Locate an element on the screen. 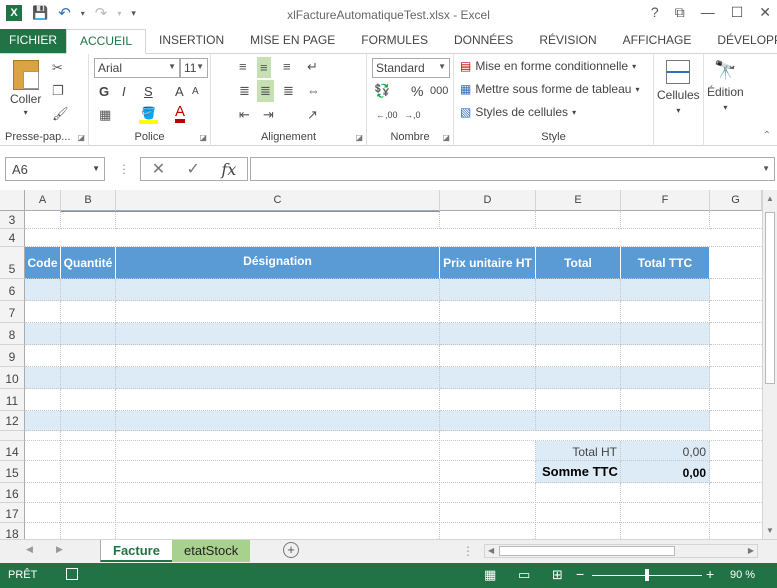 This screenshot has width=777, height=588. editing-button: 🔭 Édition ▾ is located at coordinates (725, 86).